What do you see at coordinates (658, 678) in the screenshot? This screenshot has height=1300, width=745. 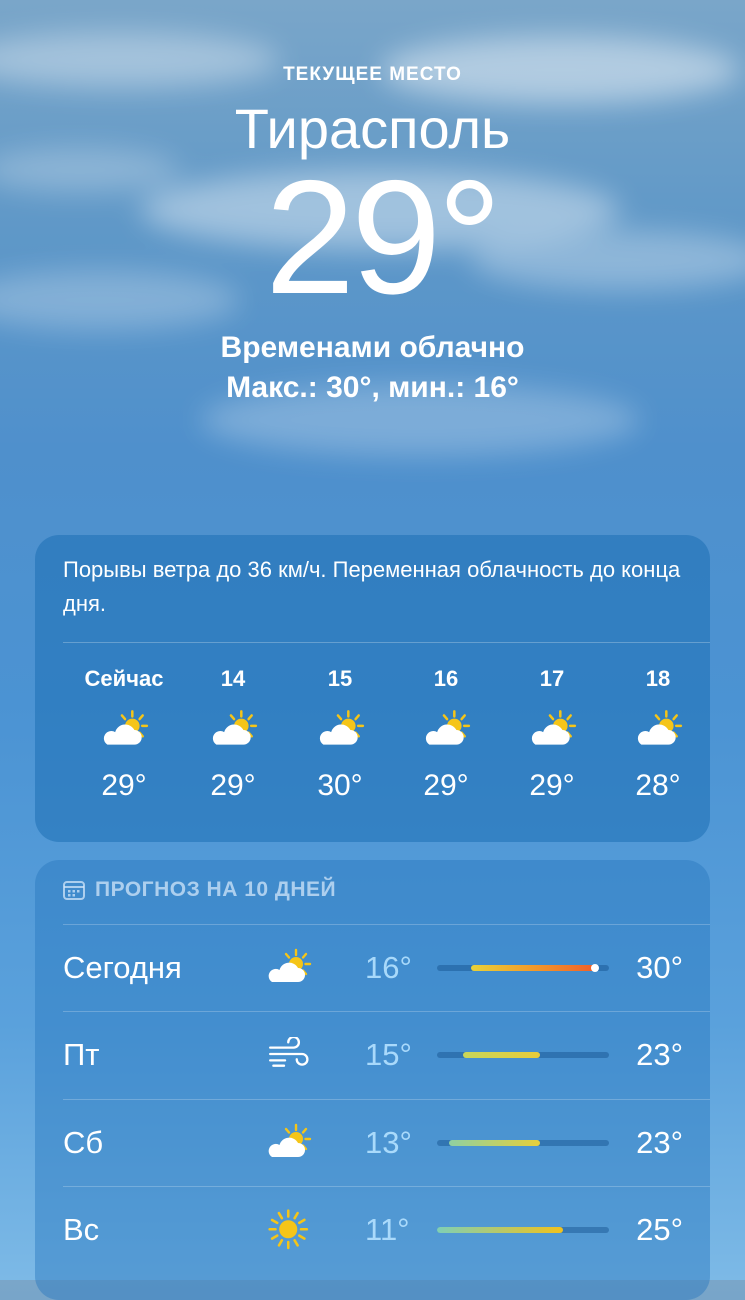 I see `hour-label: 18` at bounding box center [658, 678].